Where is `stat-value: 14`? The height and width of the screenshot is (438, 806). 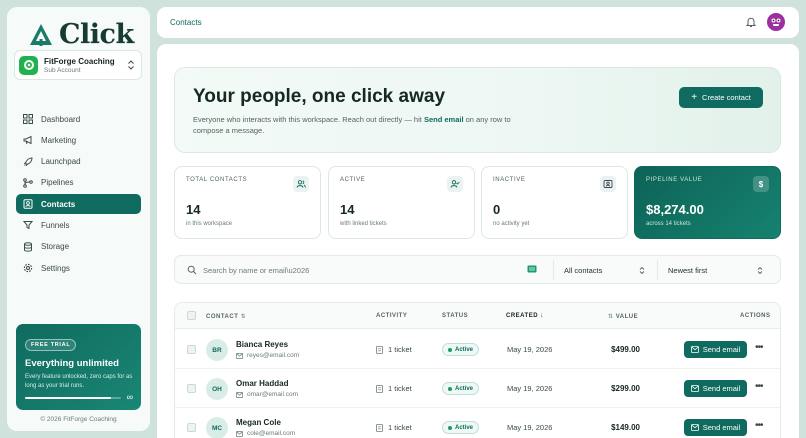 stat-value: 14 is located at coordinates (347, 209).